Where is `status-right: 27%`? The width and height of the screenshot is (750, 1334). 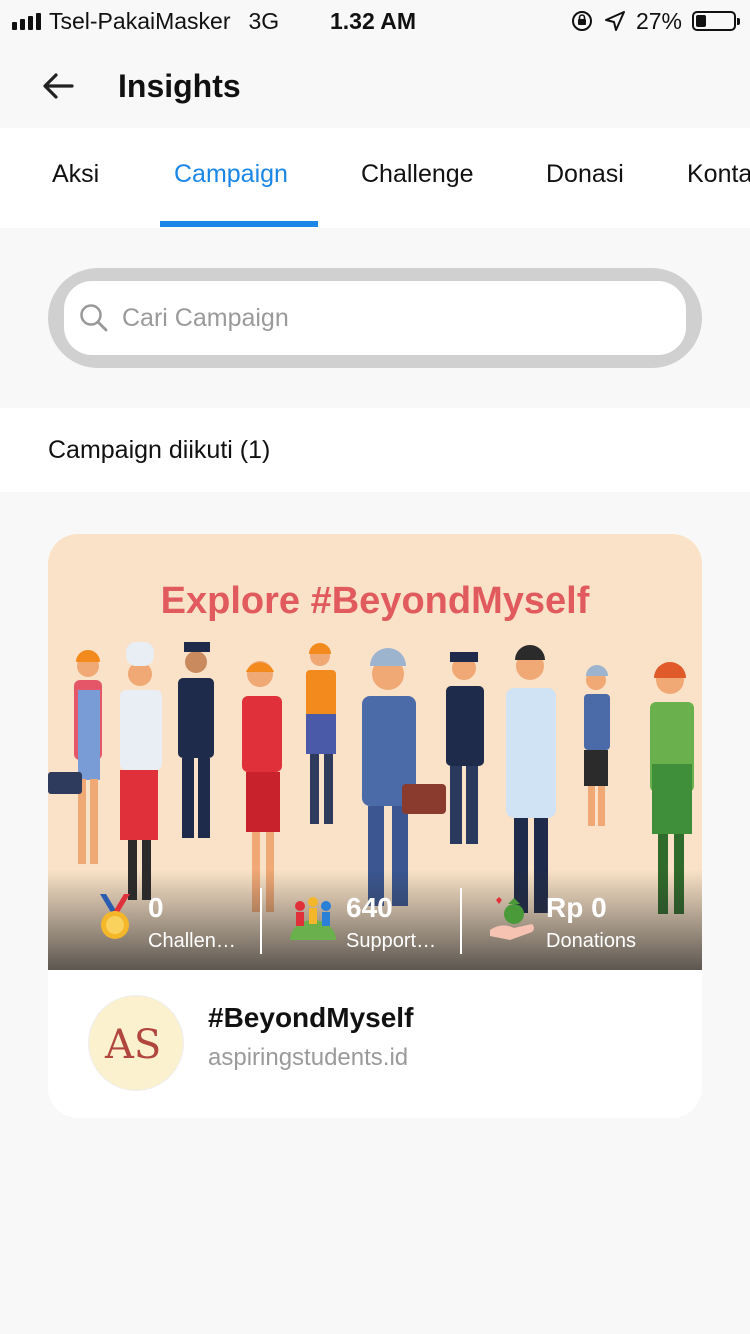 status-right: 27% is located at coordinates (655, 21).